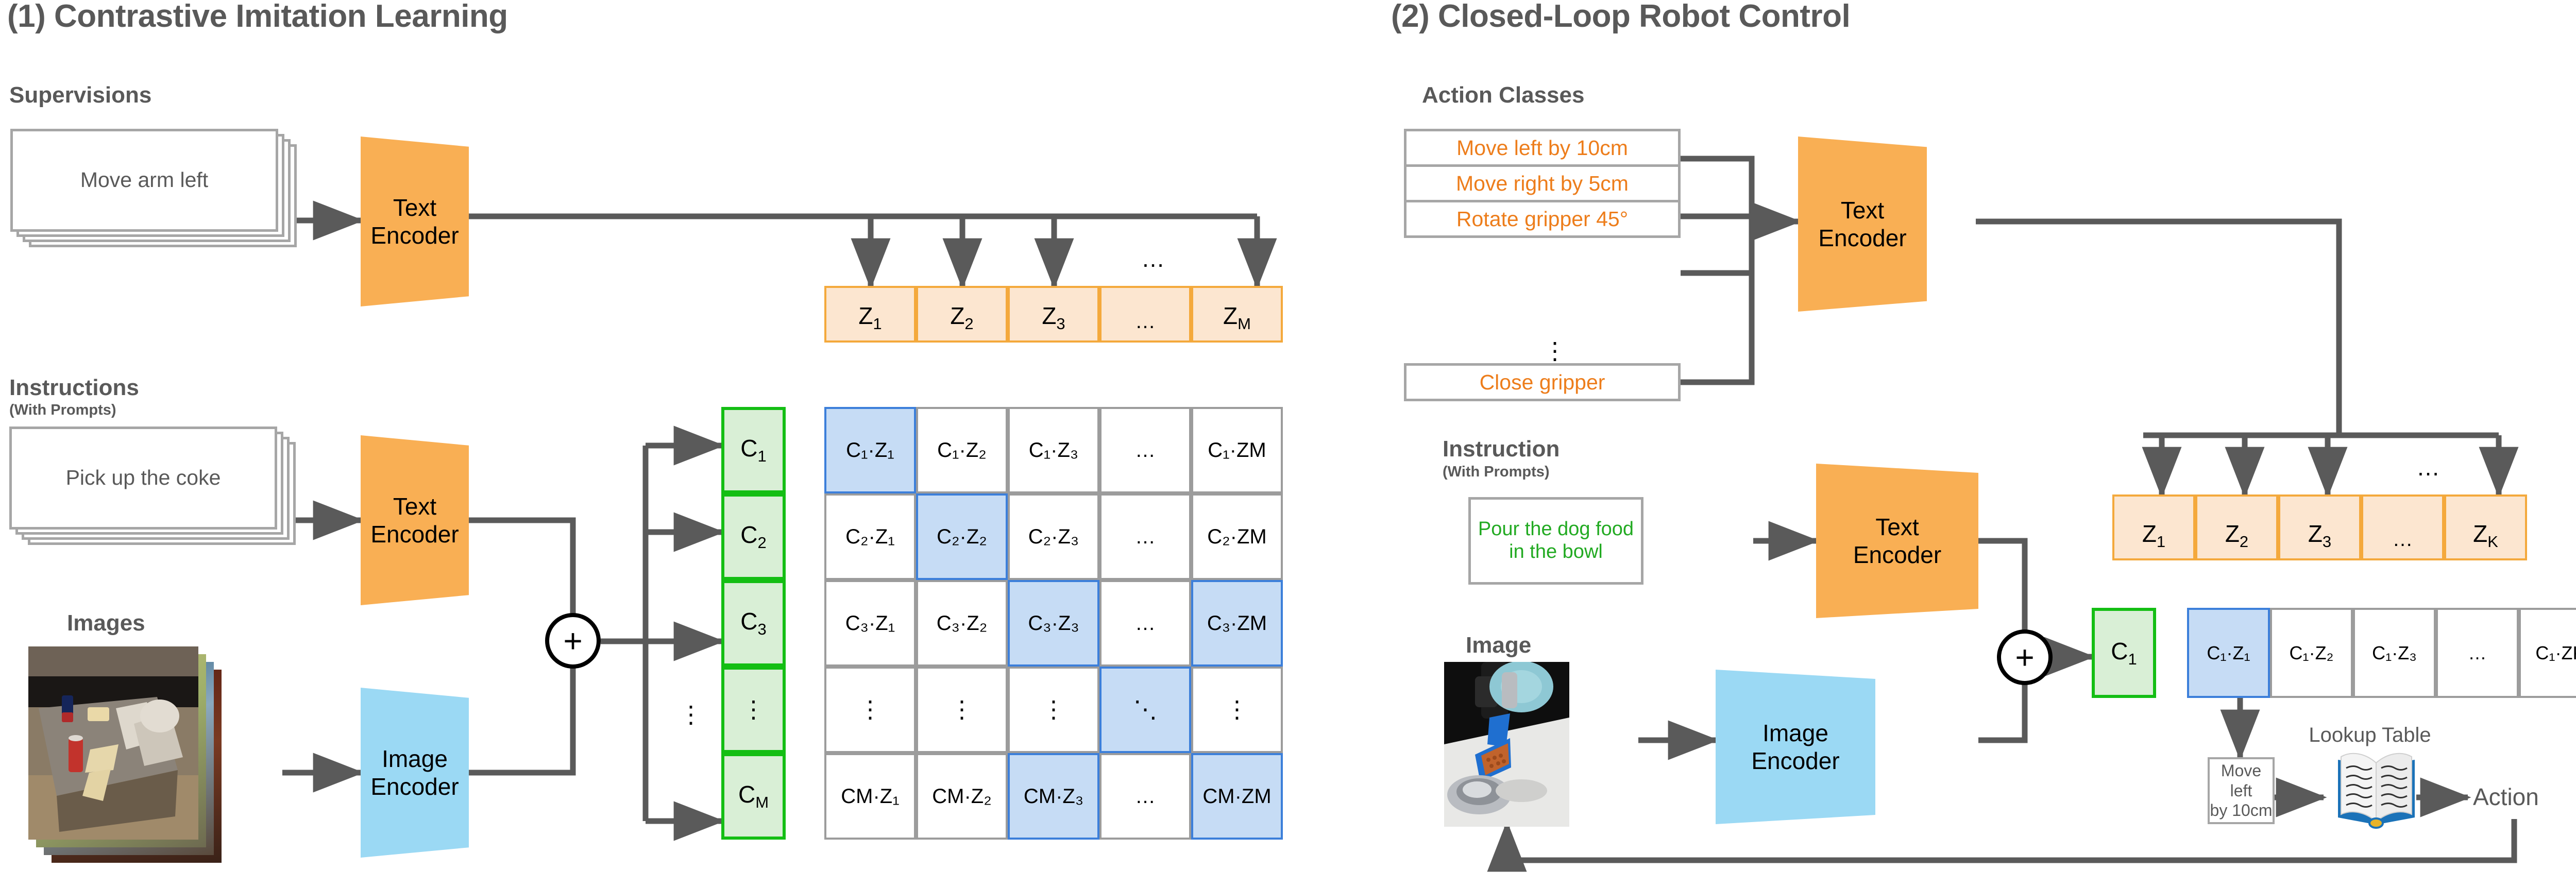 The image size is (2576, 887). I want to click on matrix-cell: CM·Z₃, so click(1053, 796).